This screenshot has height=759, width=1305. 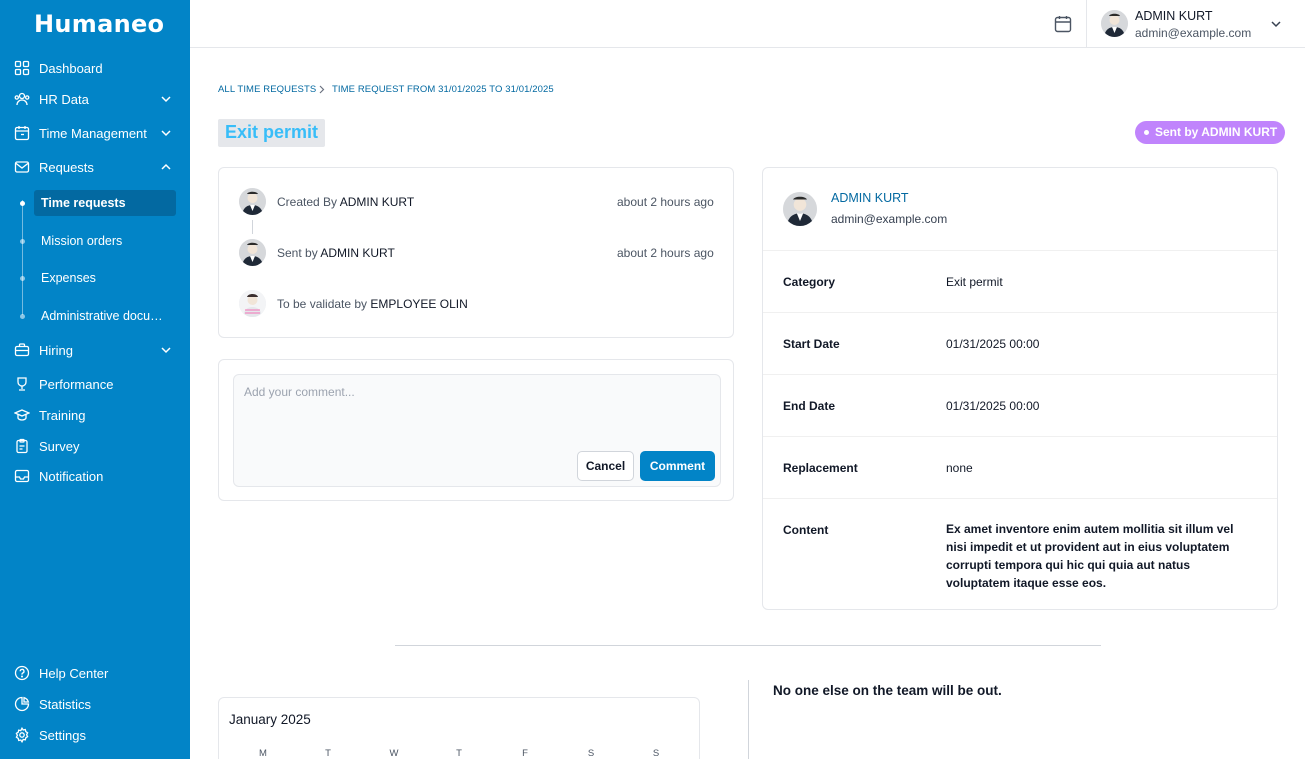 I want to click on sidebar-subitem-mission-orders: Mission orders, so click(x=95, y=241).